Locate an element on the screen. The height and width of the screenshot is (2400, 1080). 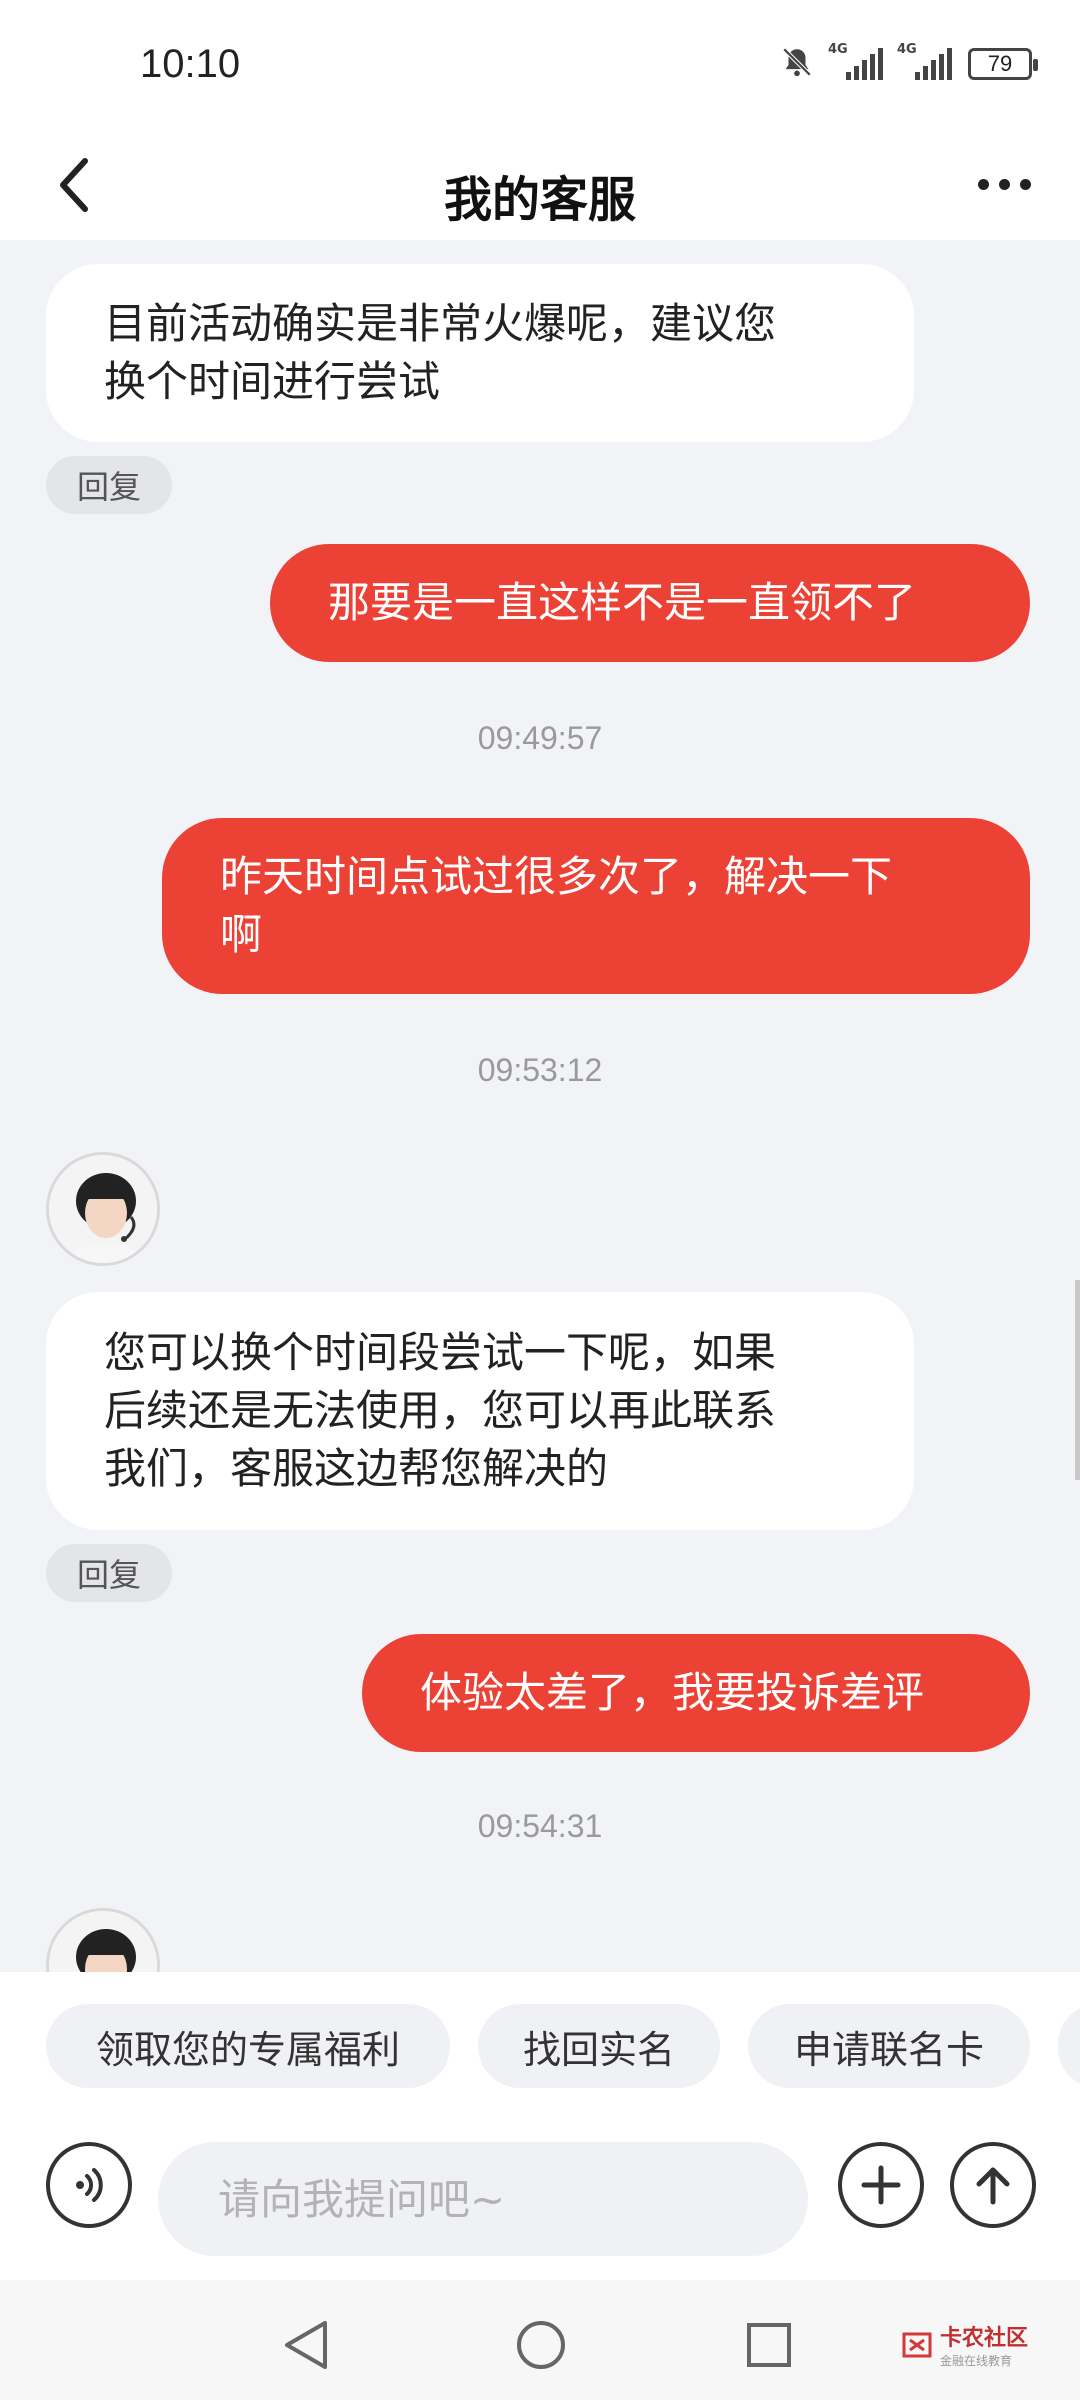
home-circle-icon is located at coordinates (541, 2345).